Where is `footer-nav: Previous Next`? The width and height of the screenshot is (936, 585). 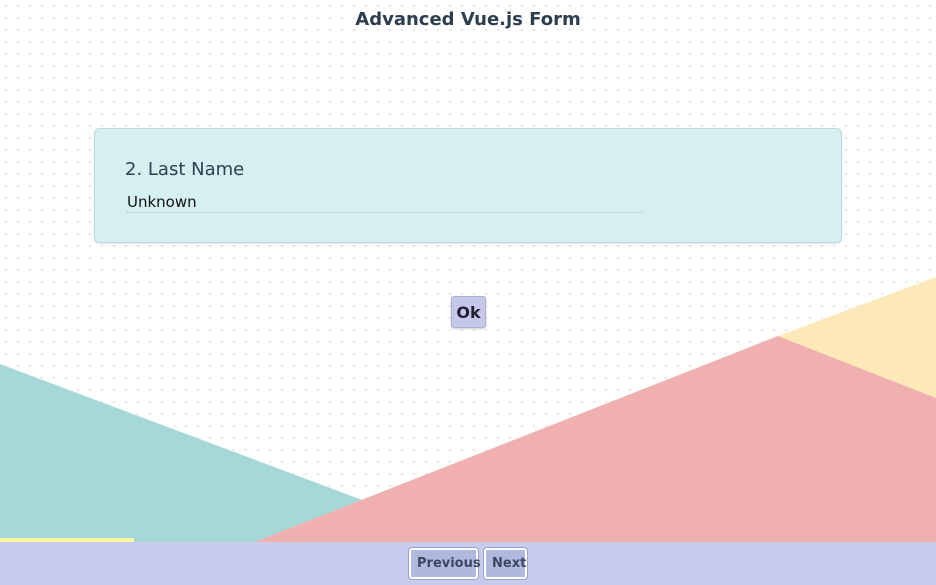 footer-nav: Previous Next is located at coordinates (468, 563).